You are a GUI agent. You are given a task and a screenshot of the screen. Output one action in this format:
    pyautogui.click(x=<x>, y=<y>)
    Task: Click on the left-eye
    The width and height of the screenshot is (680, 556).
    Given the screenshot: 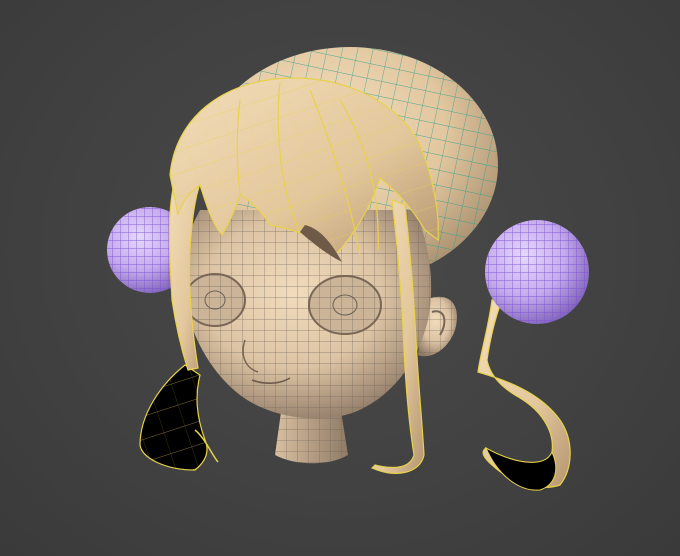 What is the action you would take?
    pyautogui.click(x=215, y=300)
    